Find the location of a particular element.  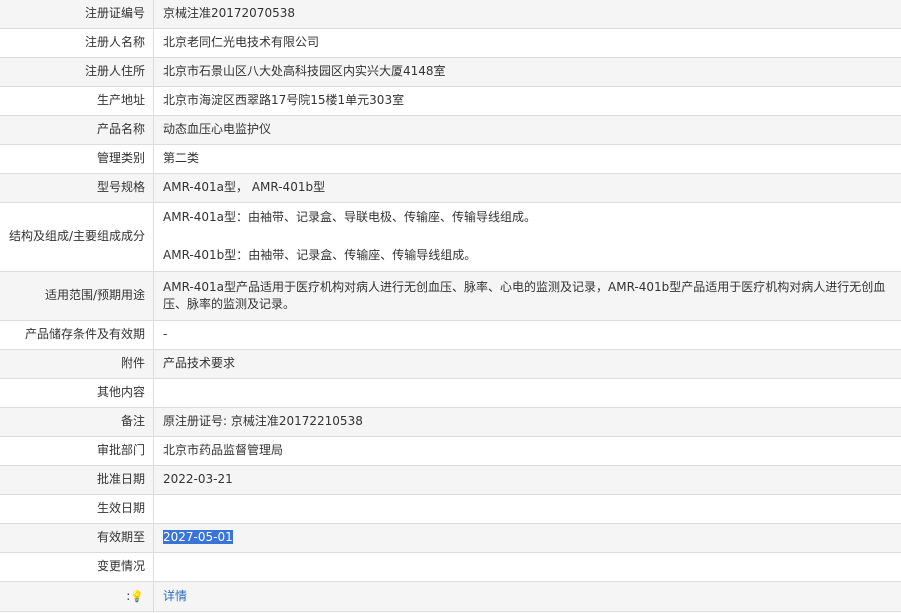

table-row: 备注 原注册证号: 京械注准20172210538 is located at coordinates (450, 422).